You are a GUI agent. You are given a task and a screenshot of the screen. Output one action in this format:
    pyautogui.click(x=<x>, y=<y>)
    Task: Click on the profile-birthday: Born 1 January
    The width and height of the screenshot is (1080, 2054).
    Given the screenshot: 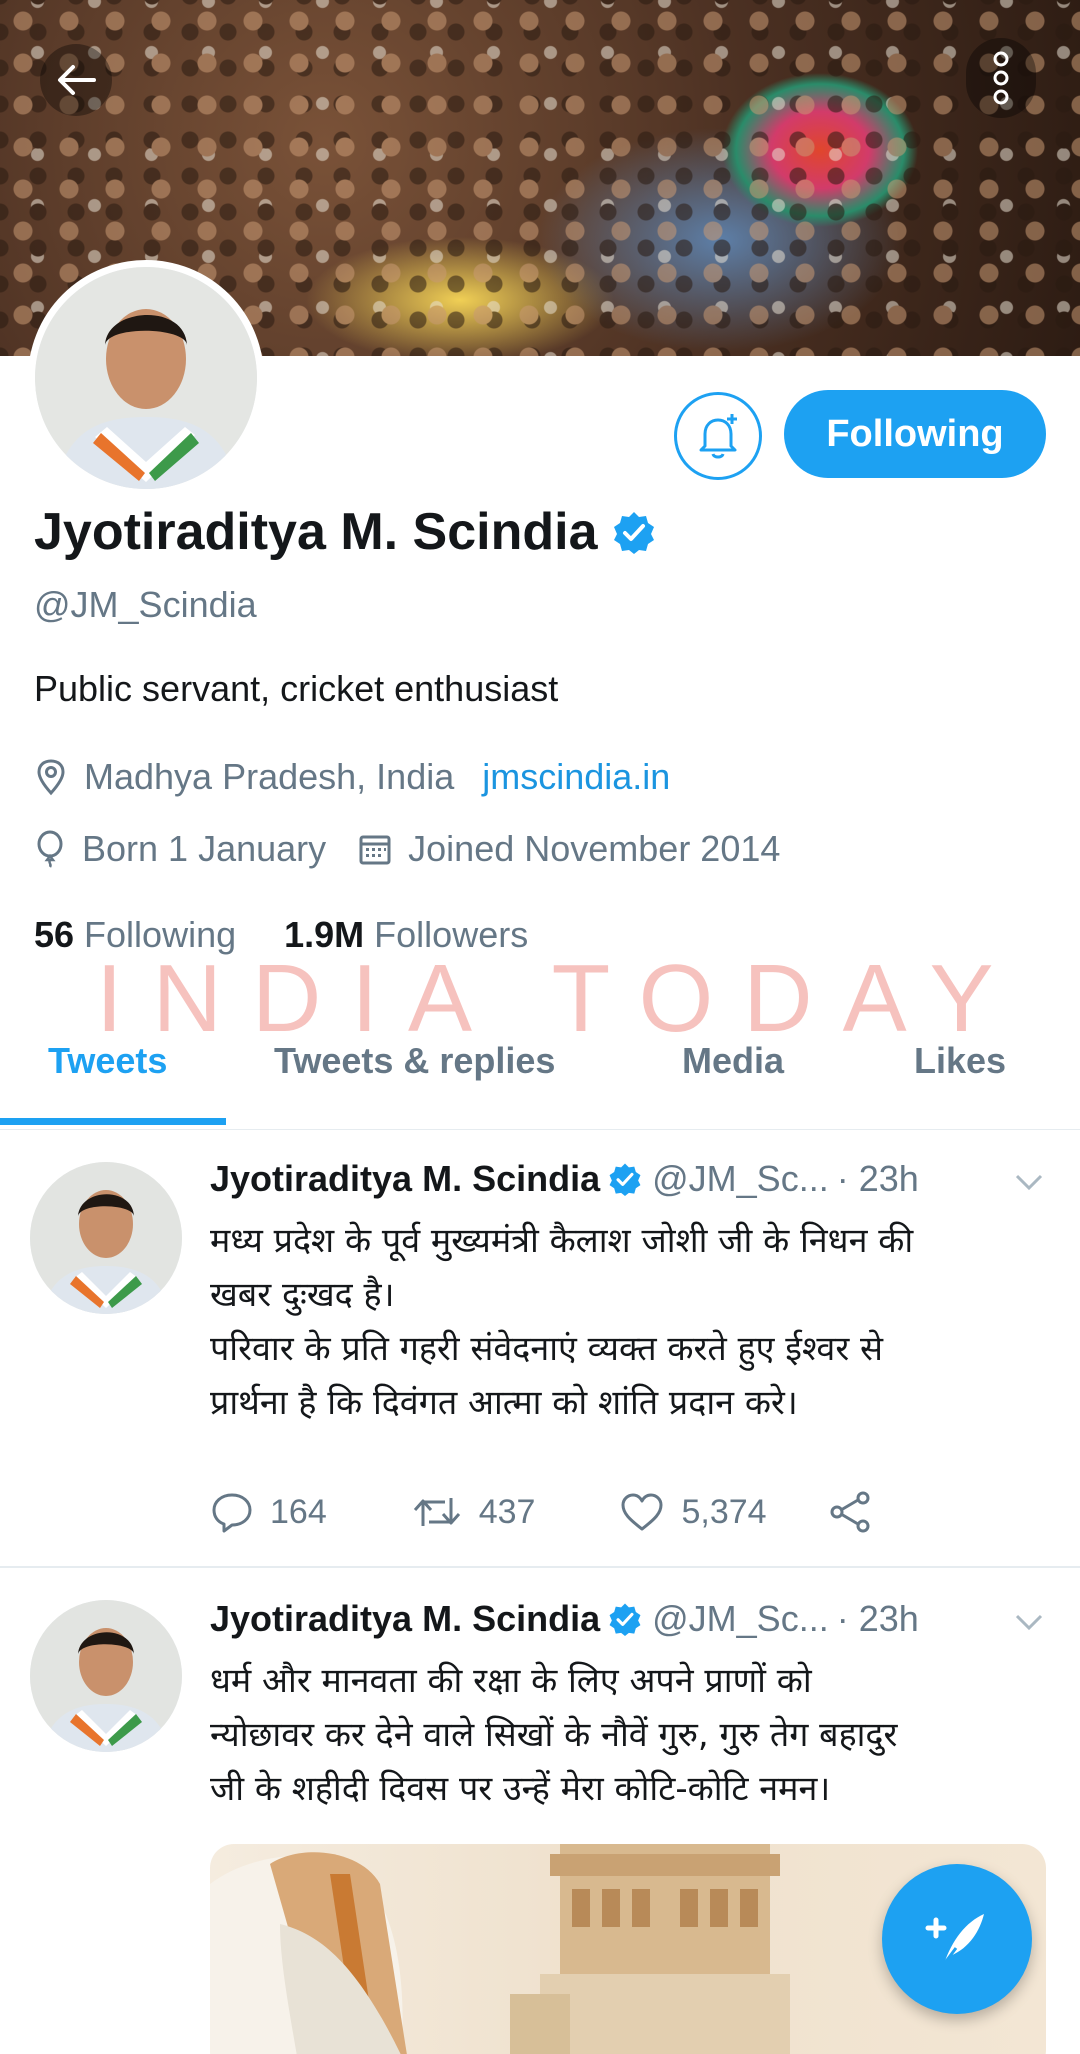 What is the action you would take?
    pyautogui.click(x=204, y=848)
    